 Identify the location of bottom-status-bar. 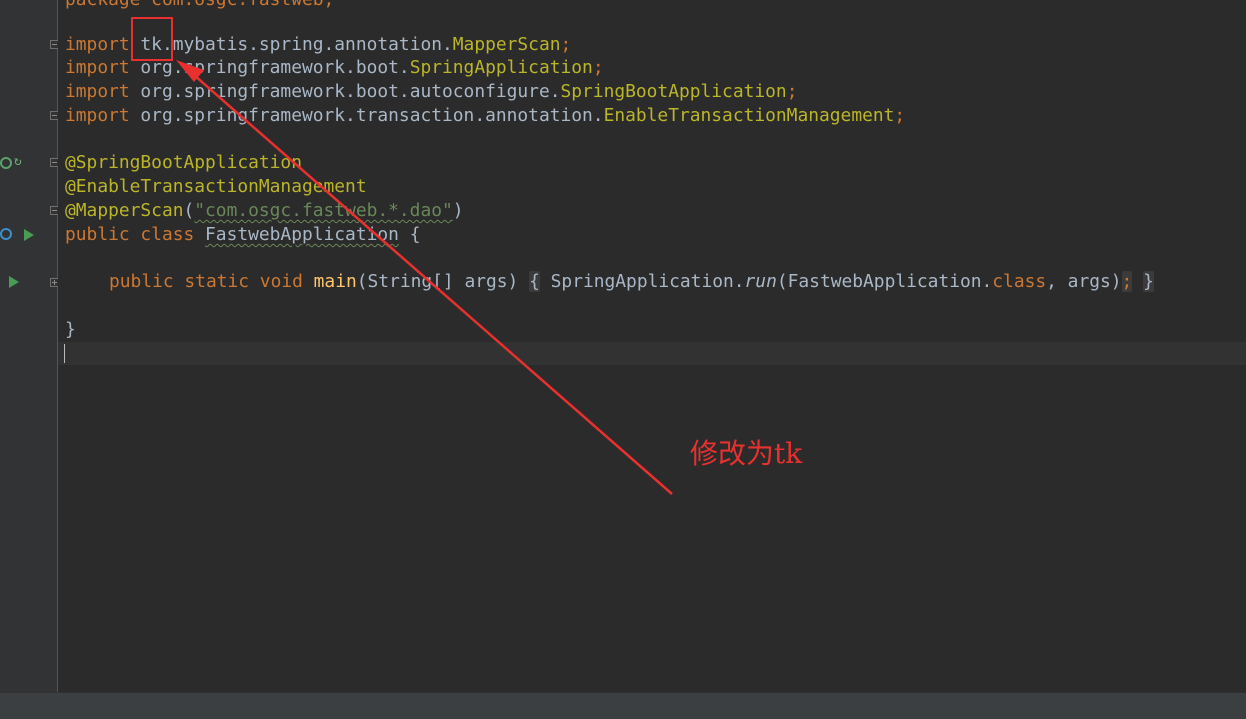
(623, 705).